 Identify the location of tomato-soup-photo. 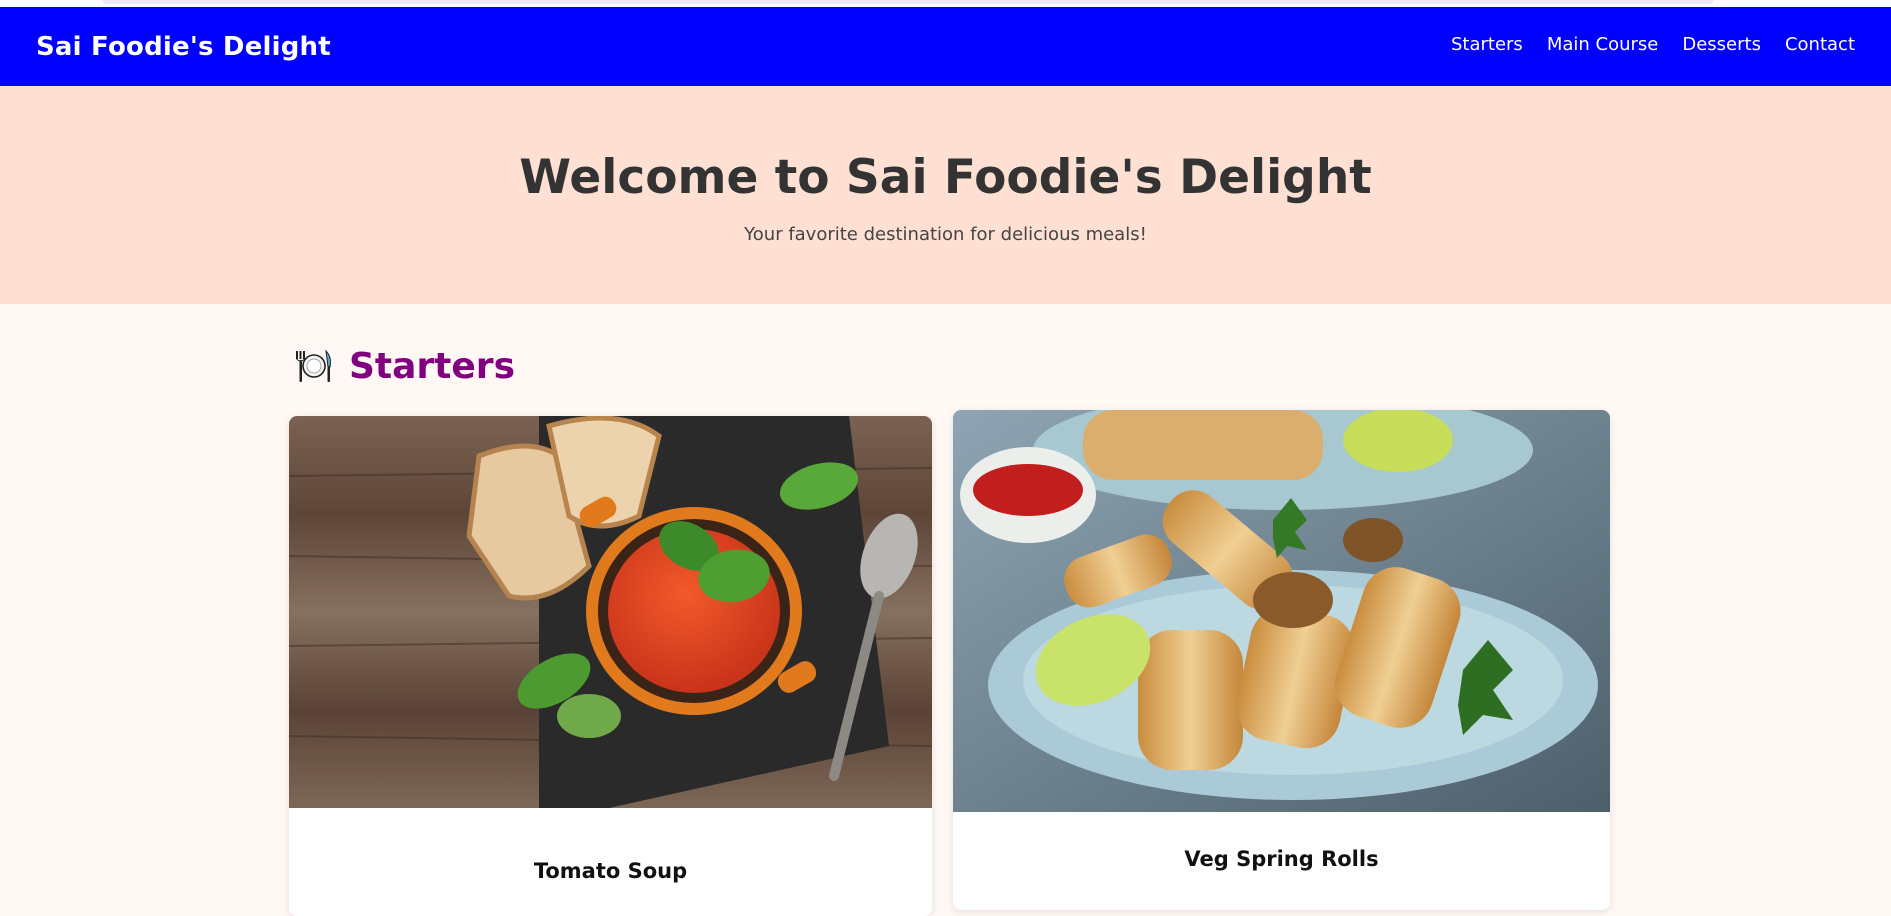
(610, 612).